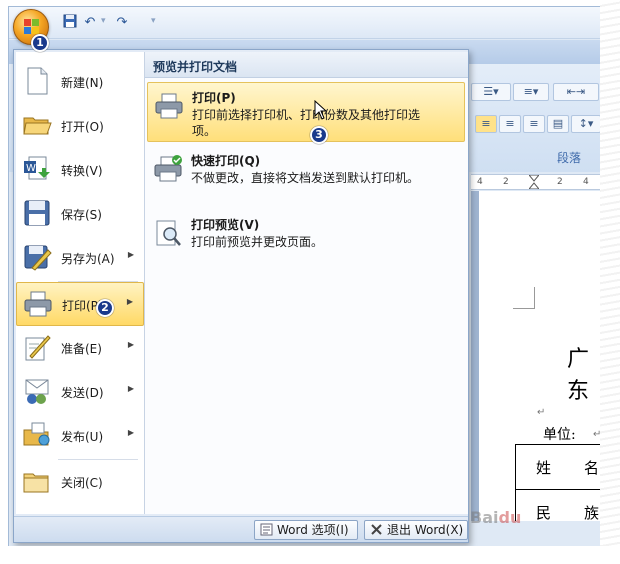  I want to click on menu-item-save-as: 另存为(A) ▶, so click(80, 258).